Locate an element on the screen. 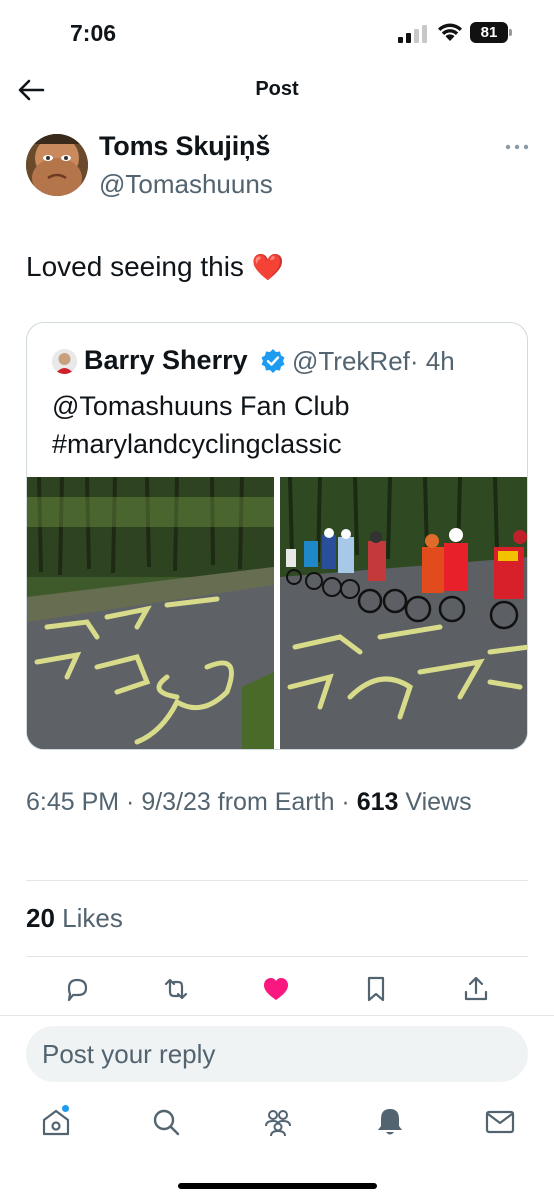 This screenshot has height=1200, width=554. quote-author-handle: @TrekRef is located at coordinates (351, 361).